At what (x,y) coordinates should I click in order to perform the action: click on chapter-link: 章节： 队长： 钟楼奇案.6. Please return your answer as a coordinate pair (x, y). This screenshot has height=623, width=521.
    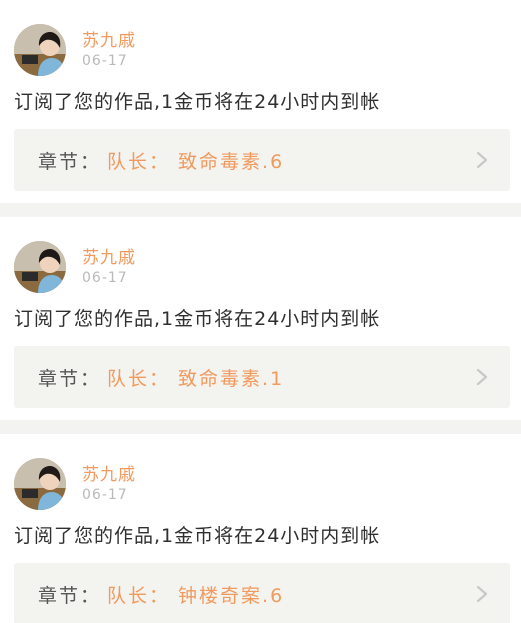
    Looking at the image, I should click on (262, 593).